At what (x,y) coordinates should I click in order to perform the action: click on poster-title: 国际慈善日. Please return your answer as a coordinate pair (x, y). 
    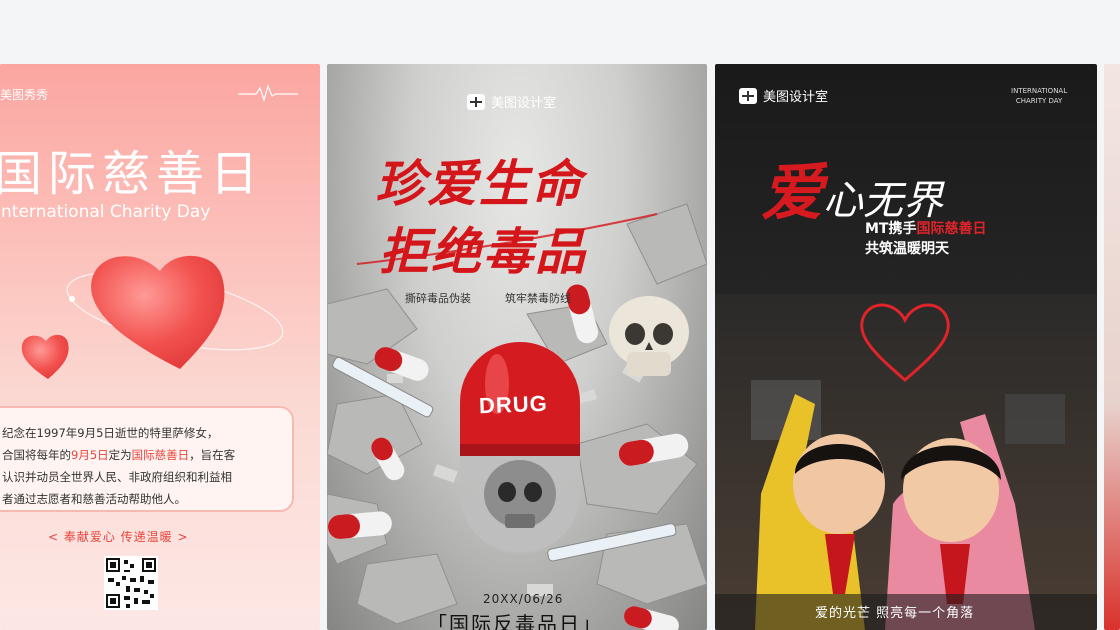
    Looking at the image, I should click on (132, 174).